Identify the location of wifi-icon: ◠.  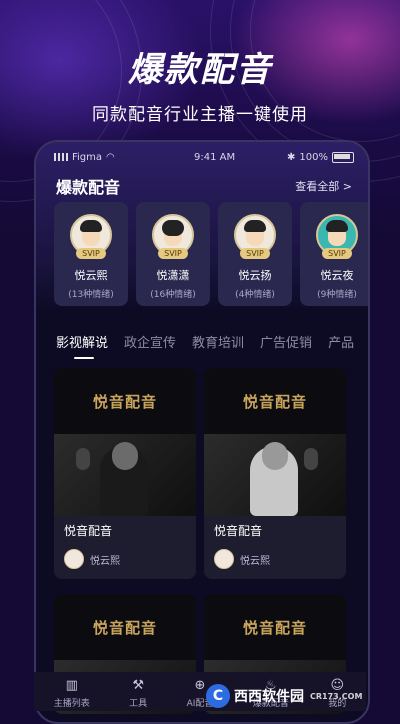
(110, 157).